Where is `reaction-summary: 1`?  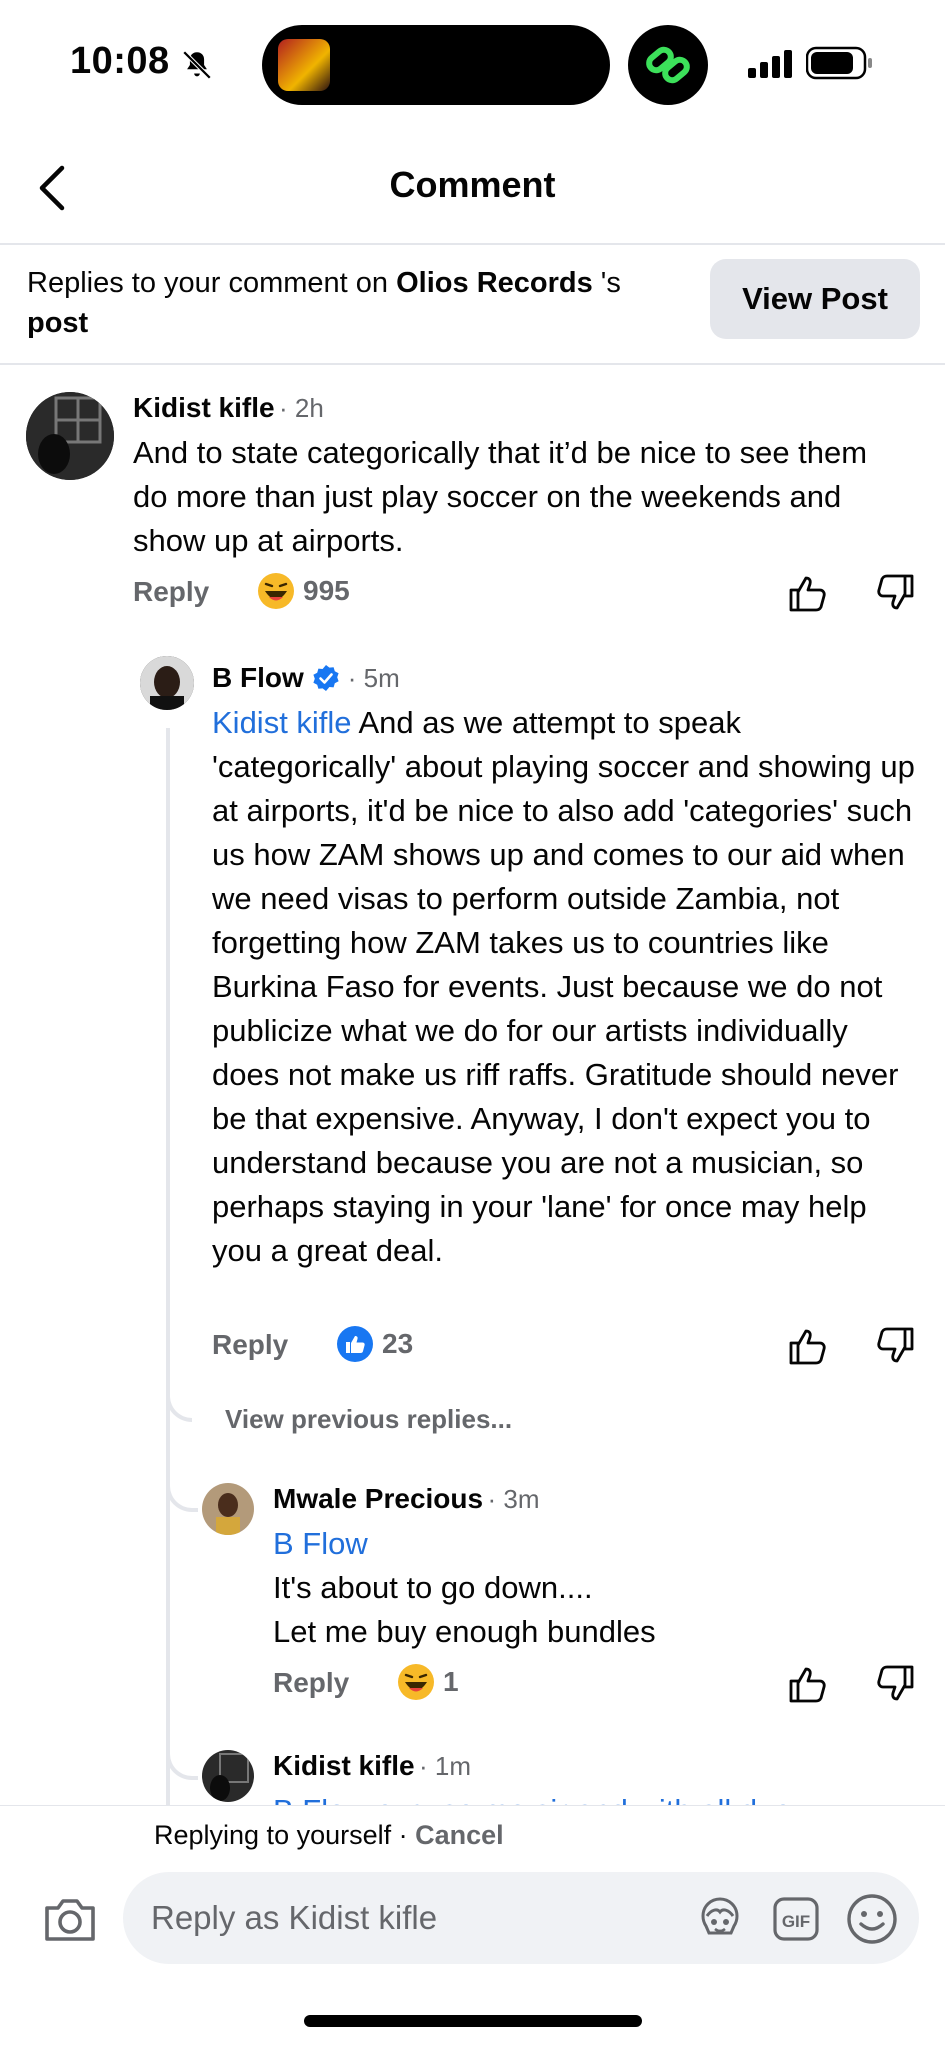 reaction-summary: 1 is located at coordinates (428, 1682).